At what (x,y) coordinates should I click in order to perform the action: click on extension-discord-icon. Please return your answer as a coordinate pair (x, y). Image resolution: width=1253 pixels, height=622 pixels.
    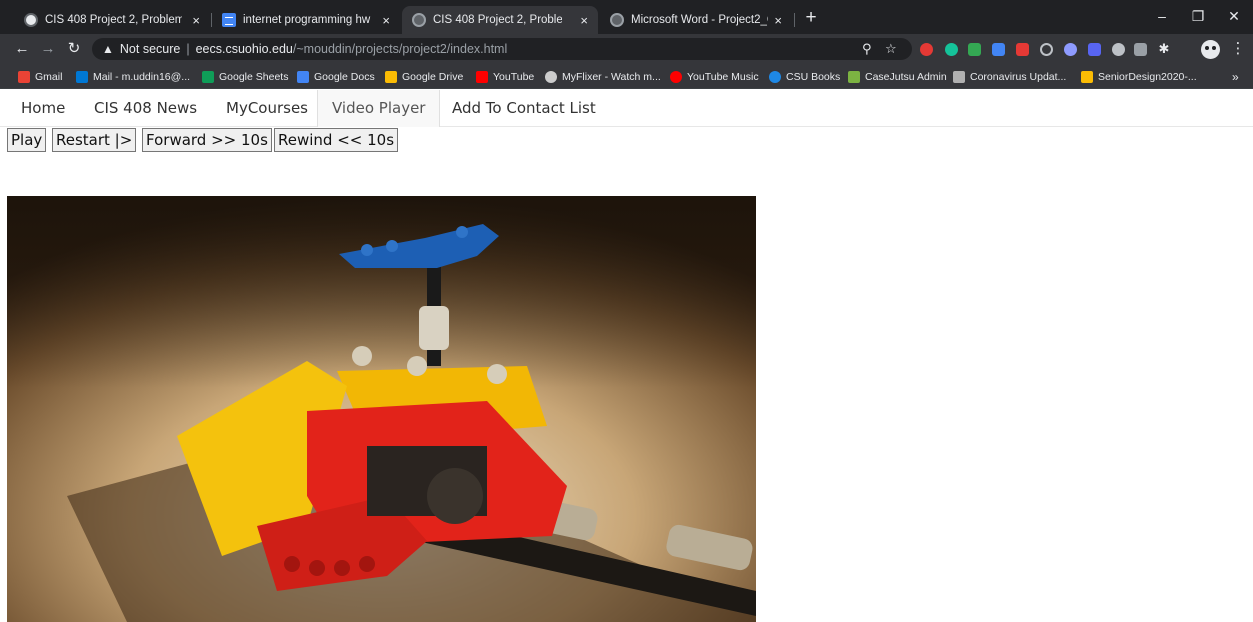
    Looking at the image, I should click on (1094, 49).